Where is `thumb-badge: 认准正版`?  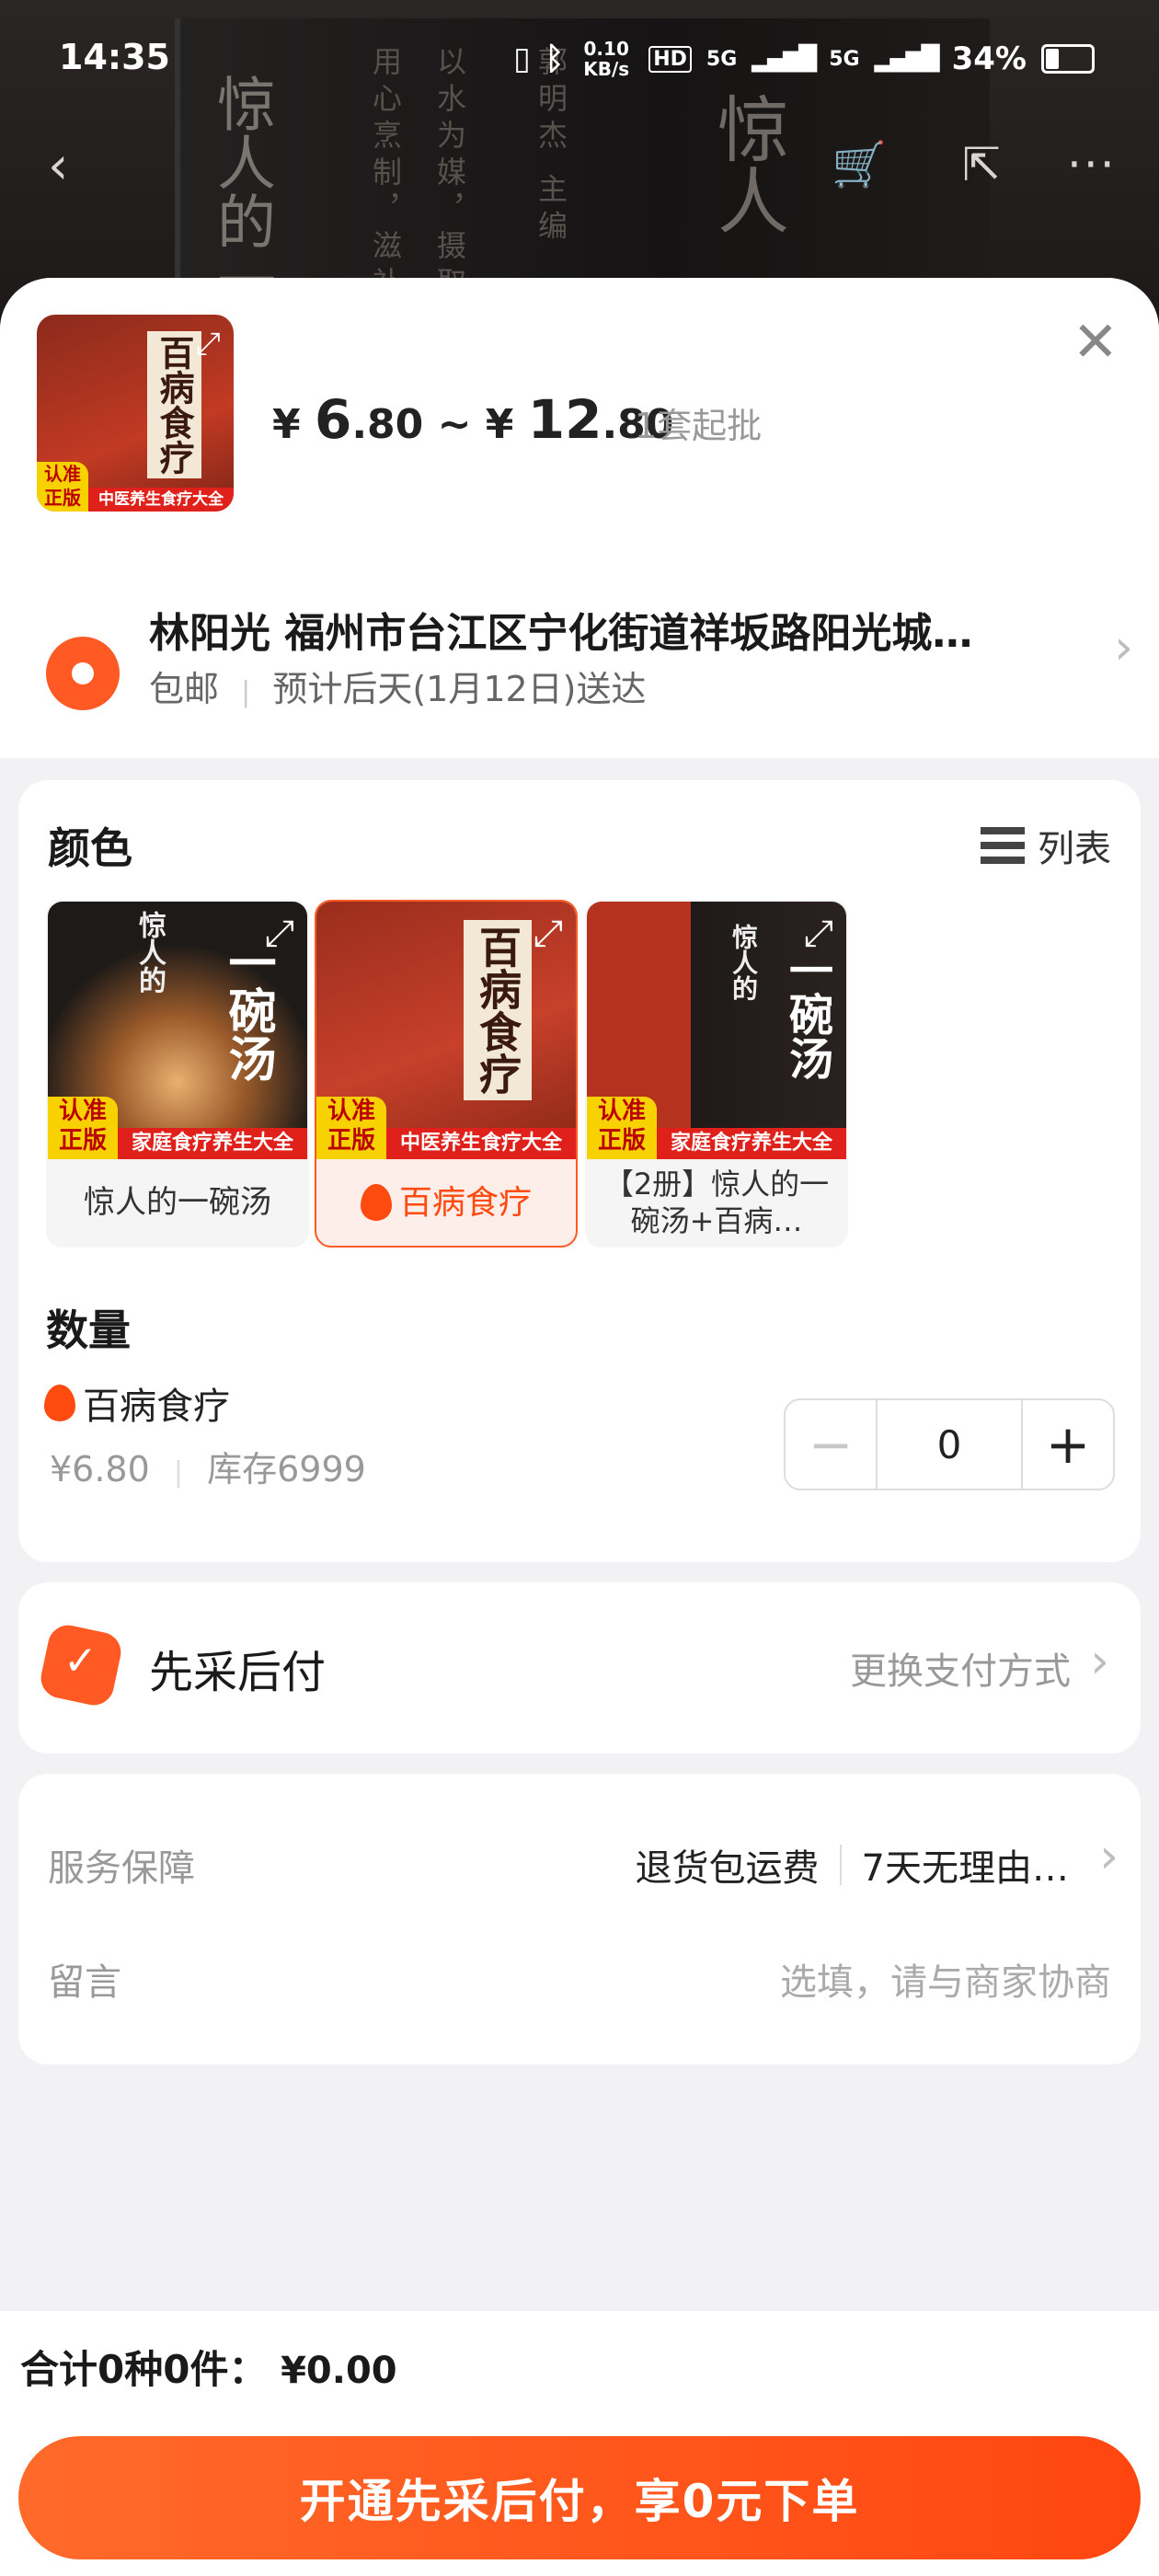
thumb-badge: 认准正版 is located at coordinates (62, 487).